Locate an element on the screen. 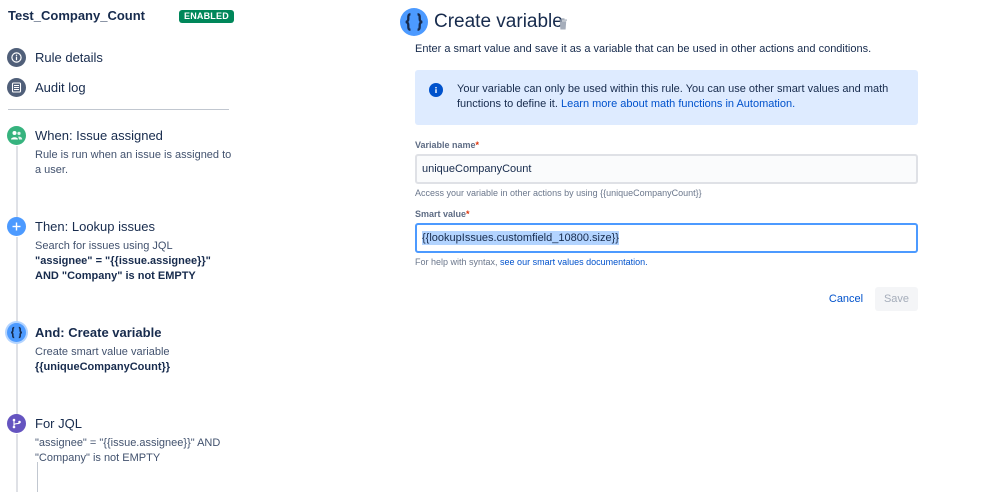 This screenshot has height=492, width=999. branch-icon is located at coordinates (16, 423).